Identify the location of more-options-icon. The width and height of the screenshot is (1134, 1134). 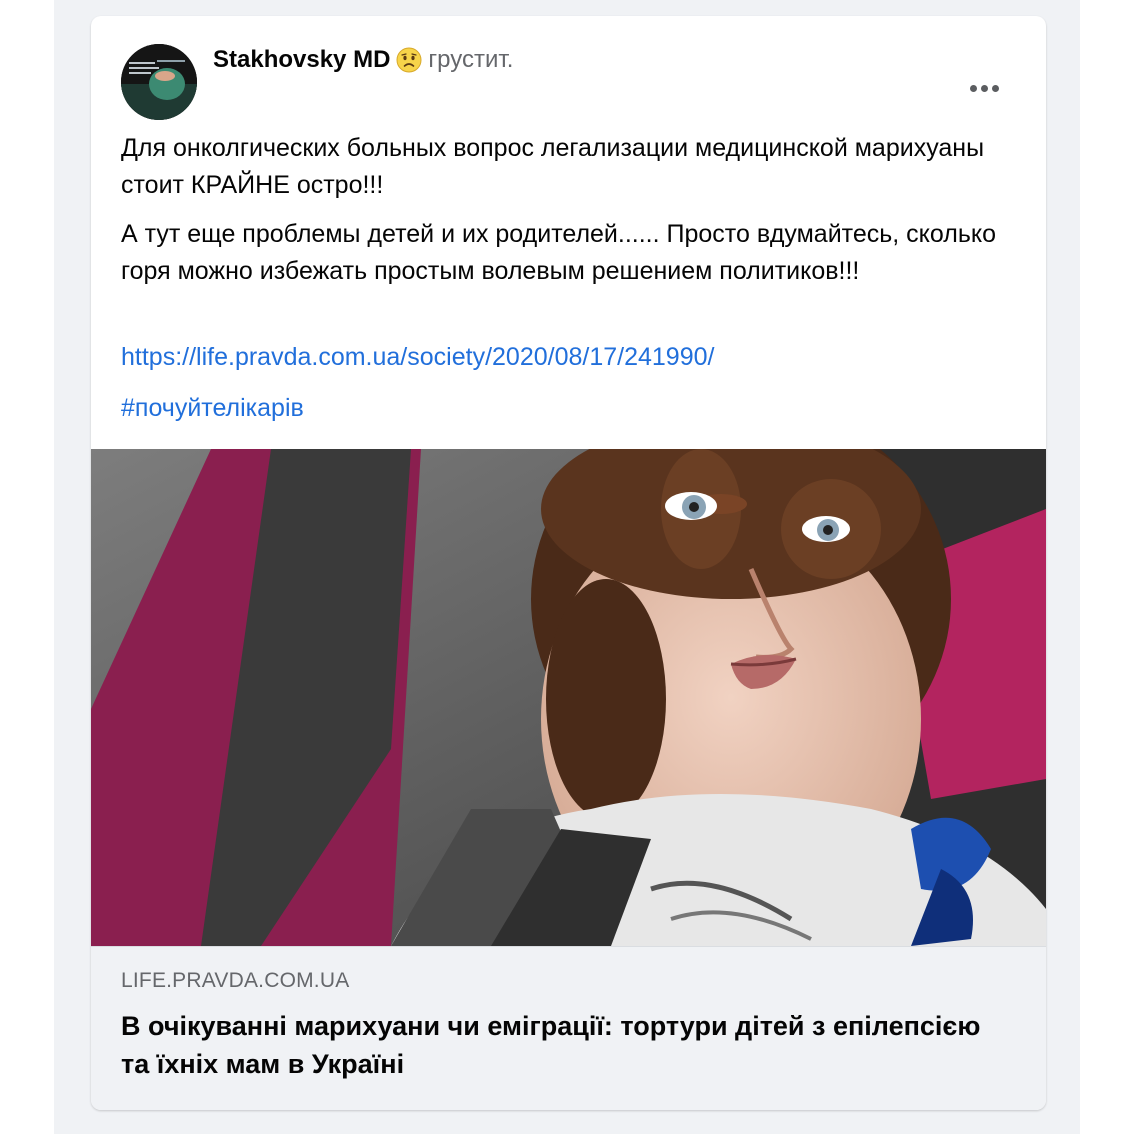
(984, 88).